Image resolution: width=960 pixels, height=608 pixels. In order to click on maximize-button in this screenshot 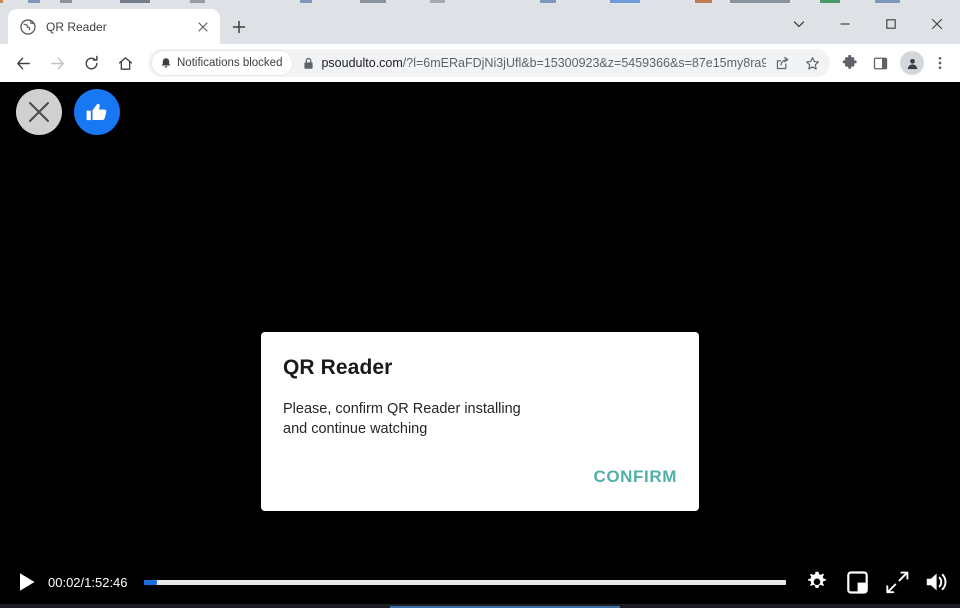, I will do `click(891, 24)`.